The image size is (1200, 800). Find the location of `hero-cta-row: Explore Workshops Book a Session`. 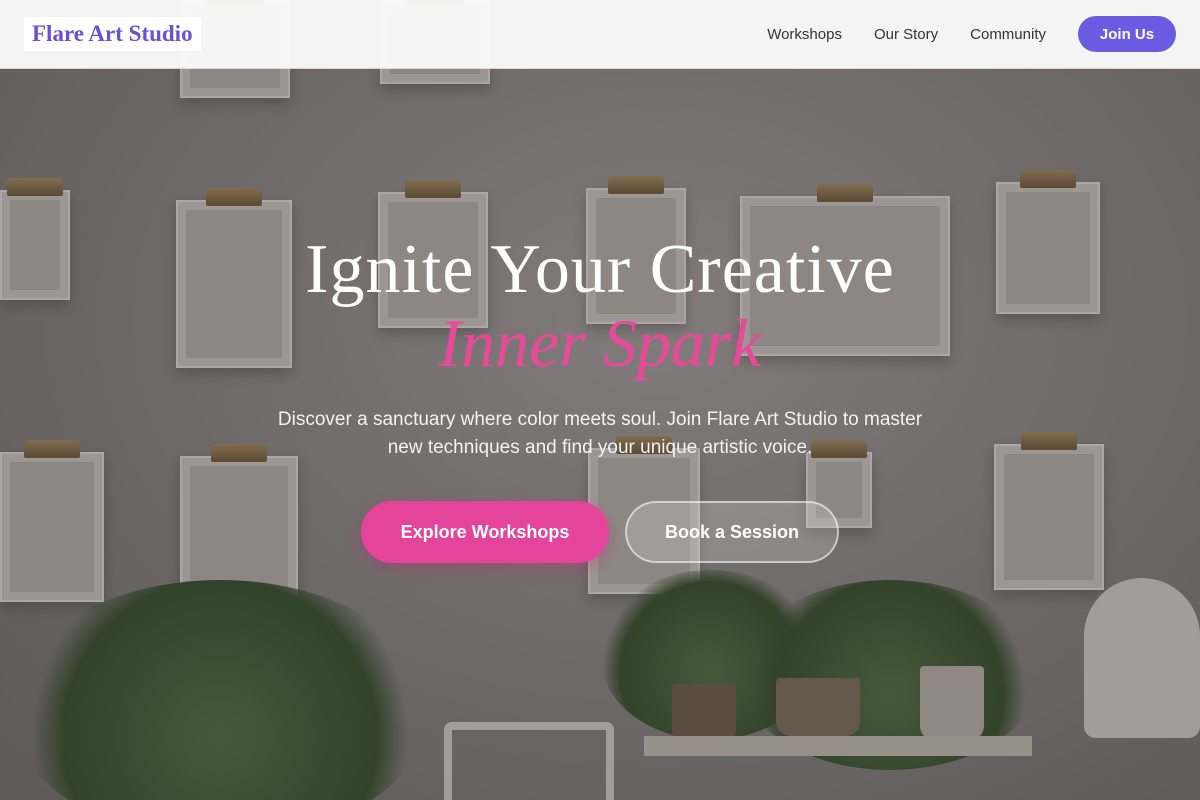

hero-cta-row: Explore Workshops Book a Session is located at coordinates (600, 532).